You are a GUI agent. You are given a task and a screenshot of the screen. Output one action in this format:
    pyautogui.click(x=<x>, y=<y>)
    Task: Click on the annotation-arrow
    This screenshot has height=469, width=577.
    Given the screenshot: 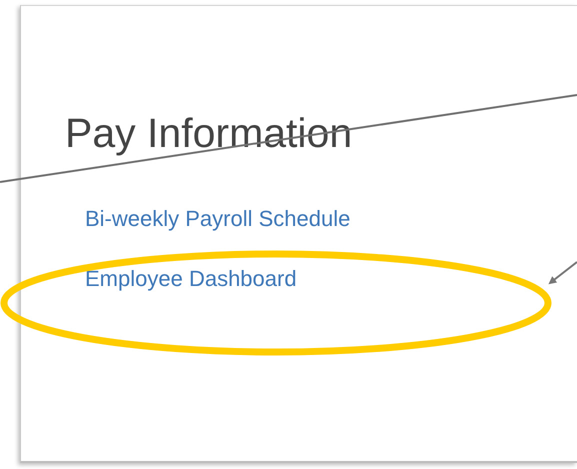 What is the action you would take?
    pyautogui.click(x=562, y=272)
    